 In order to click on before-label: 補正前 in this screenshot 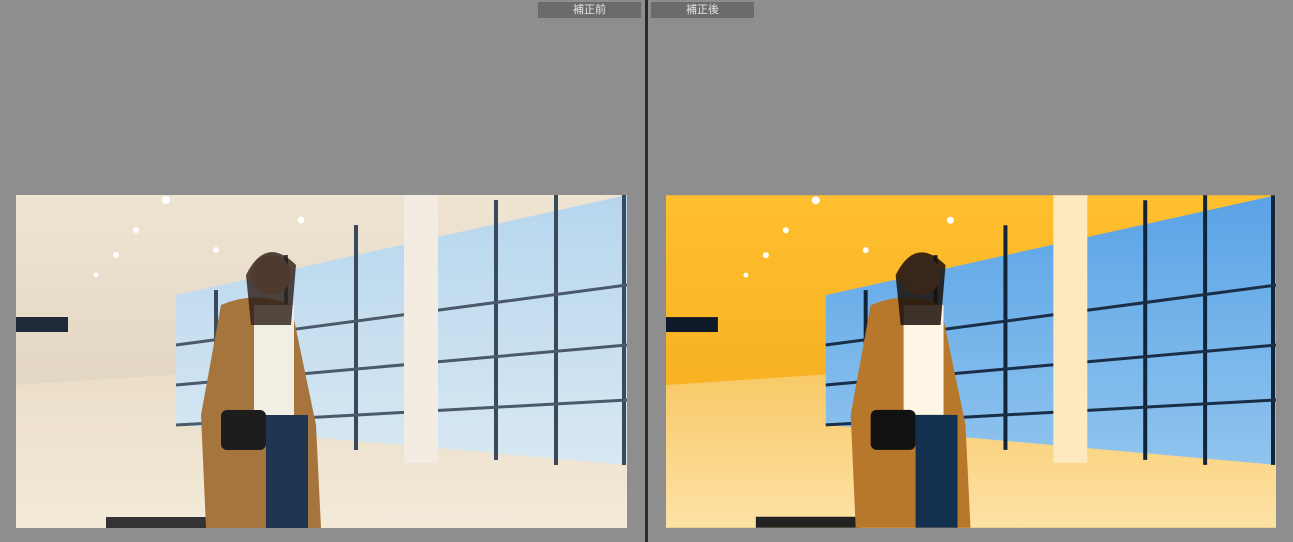, I will do `click(589, 10)`.